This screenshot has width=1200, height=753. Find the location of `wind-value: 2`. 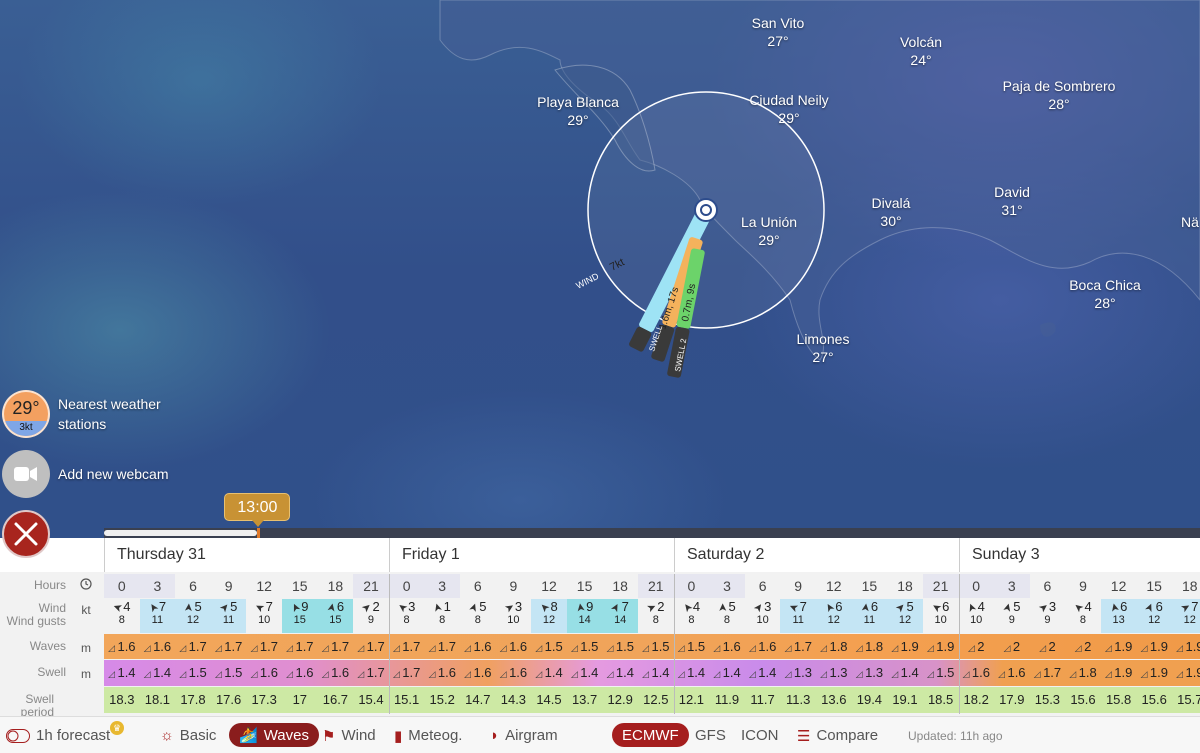

wind-value: 2 is located at coordinates (661, 606).